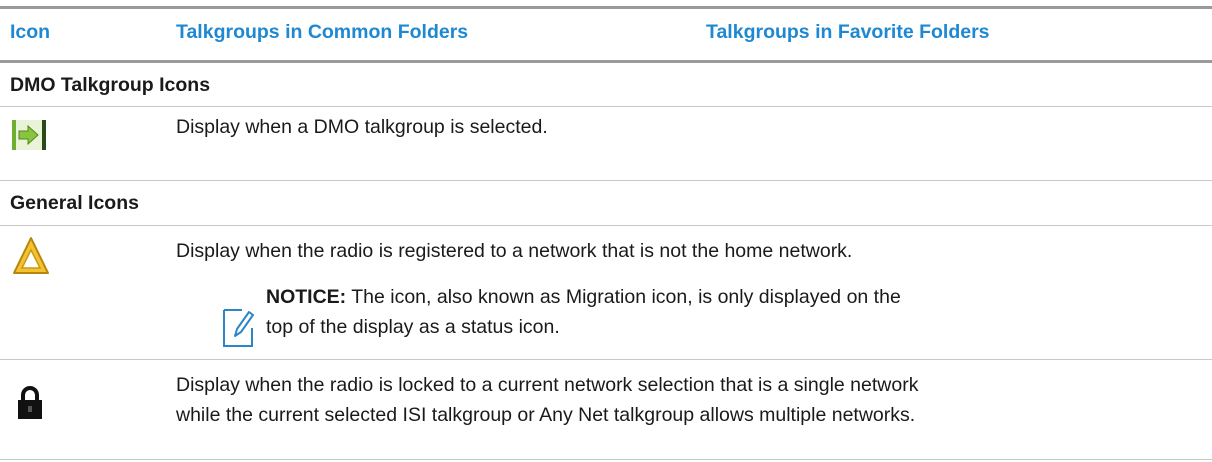 The width and height of the screenshot is (1212, 462). What do you see at coordinates (306, 297) in the screenshot?
I see `notice-label: NOTICE:` at bounding box center [306, 297].